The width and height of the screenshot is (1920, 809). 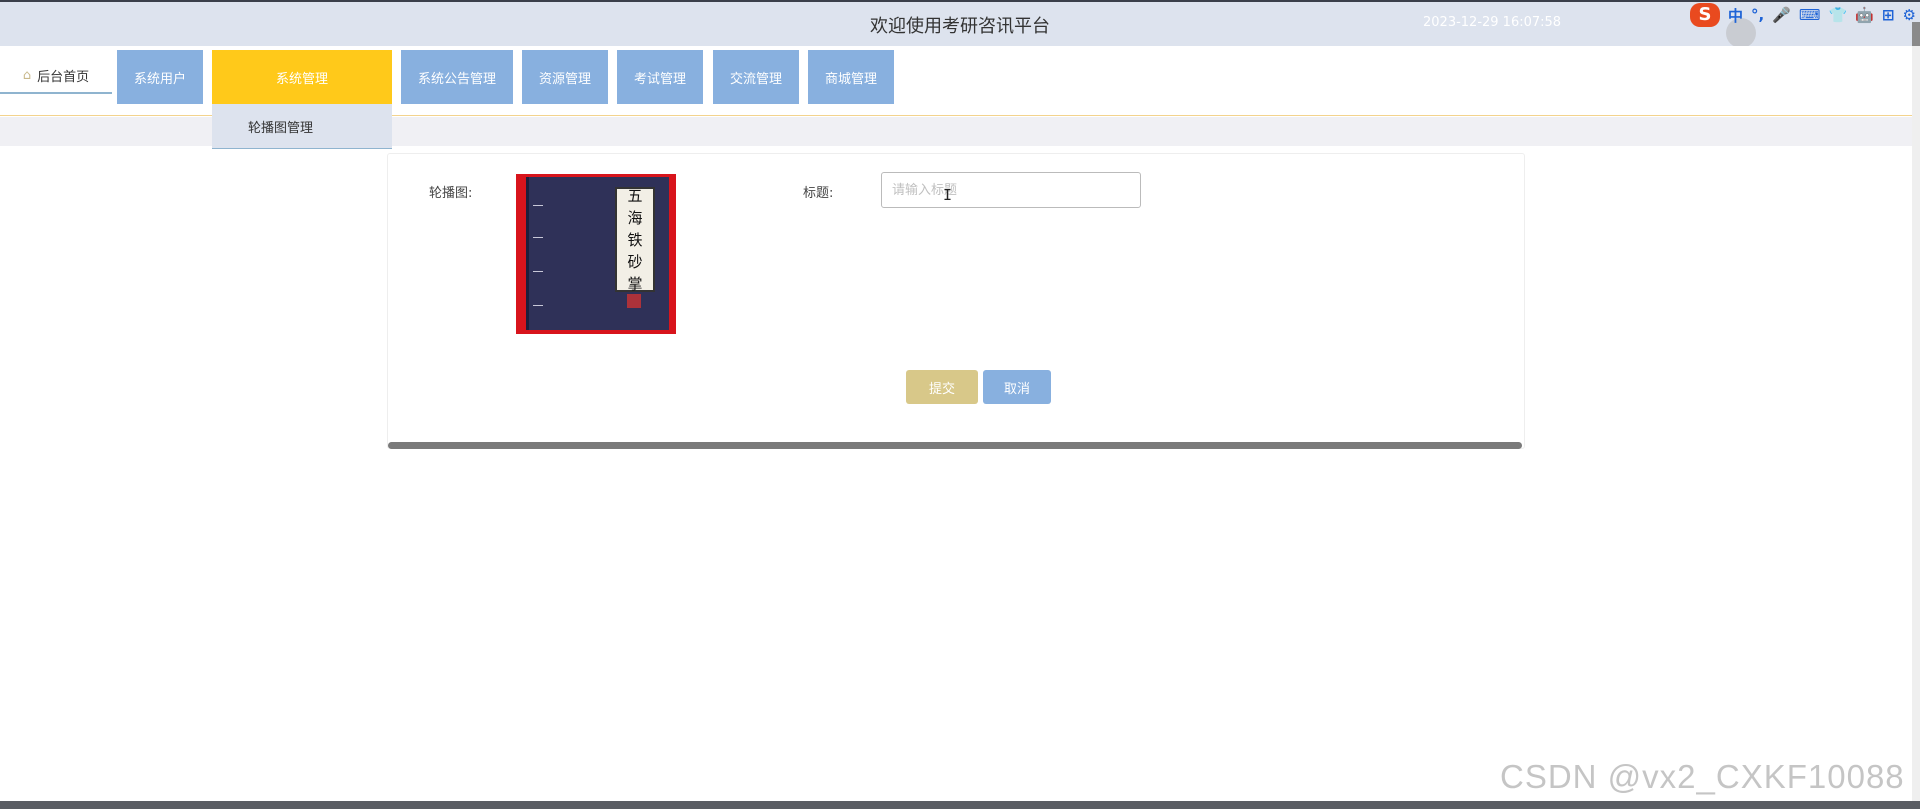 What do you see at coordinates (1011, 190) in the screenshot?
I see `title-input` at bounding box center [1011, 190].